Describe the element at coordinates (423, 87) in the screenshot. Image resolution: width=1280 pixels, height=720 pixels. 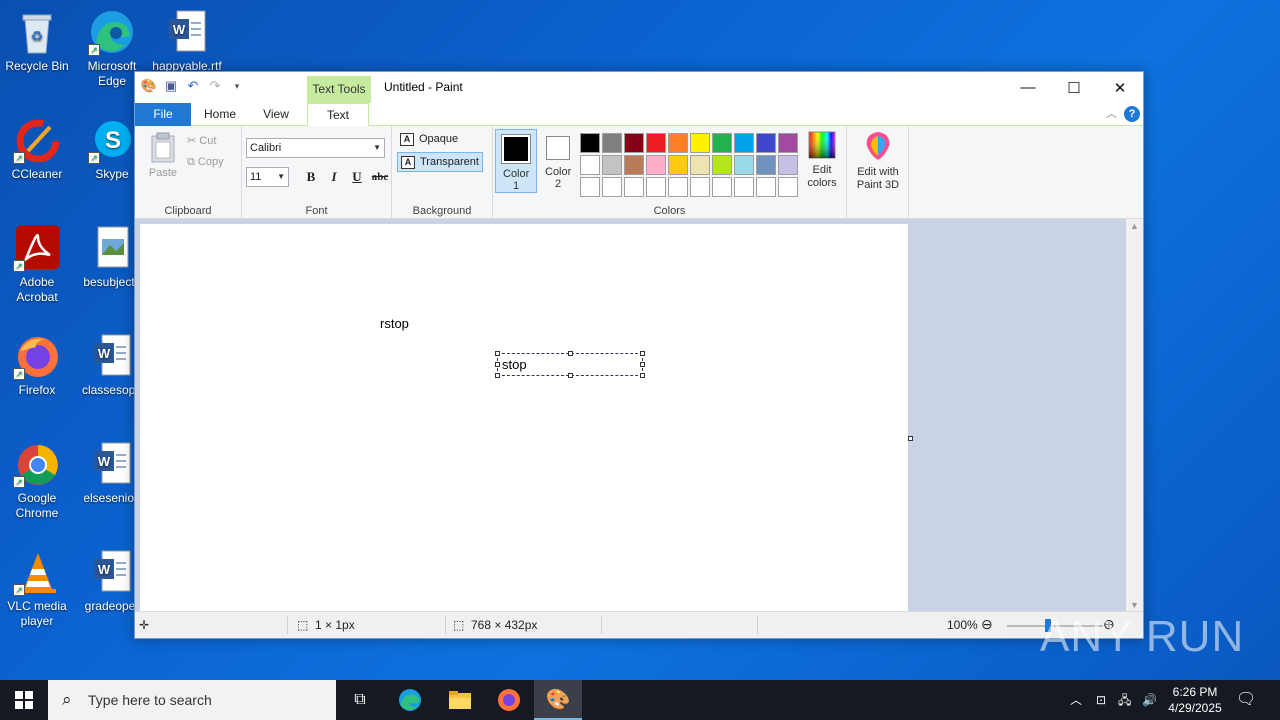
I see `window-title: Untitled - Paint` at that location.